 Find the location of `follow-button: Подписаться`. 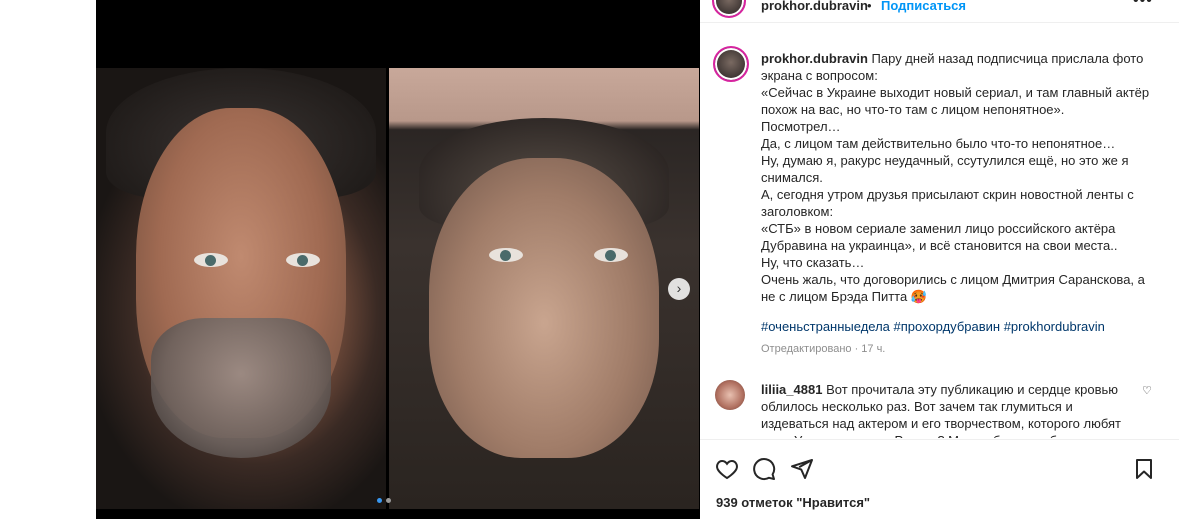

follow-button: Подписаться is located at coordinates (923, 6).